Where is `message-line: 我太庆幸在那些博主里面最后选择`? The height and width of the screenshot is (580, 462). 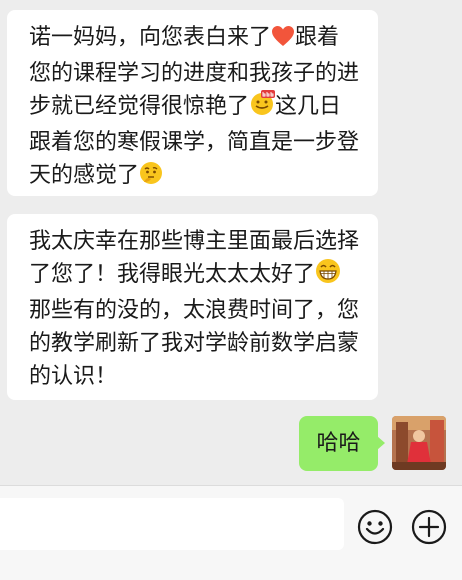 message-line: 我太庆幸在那些博主里面最后选择 is located at coordinates (194, 241).